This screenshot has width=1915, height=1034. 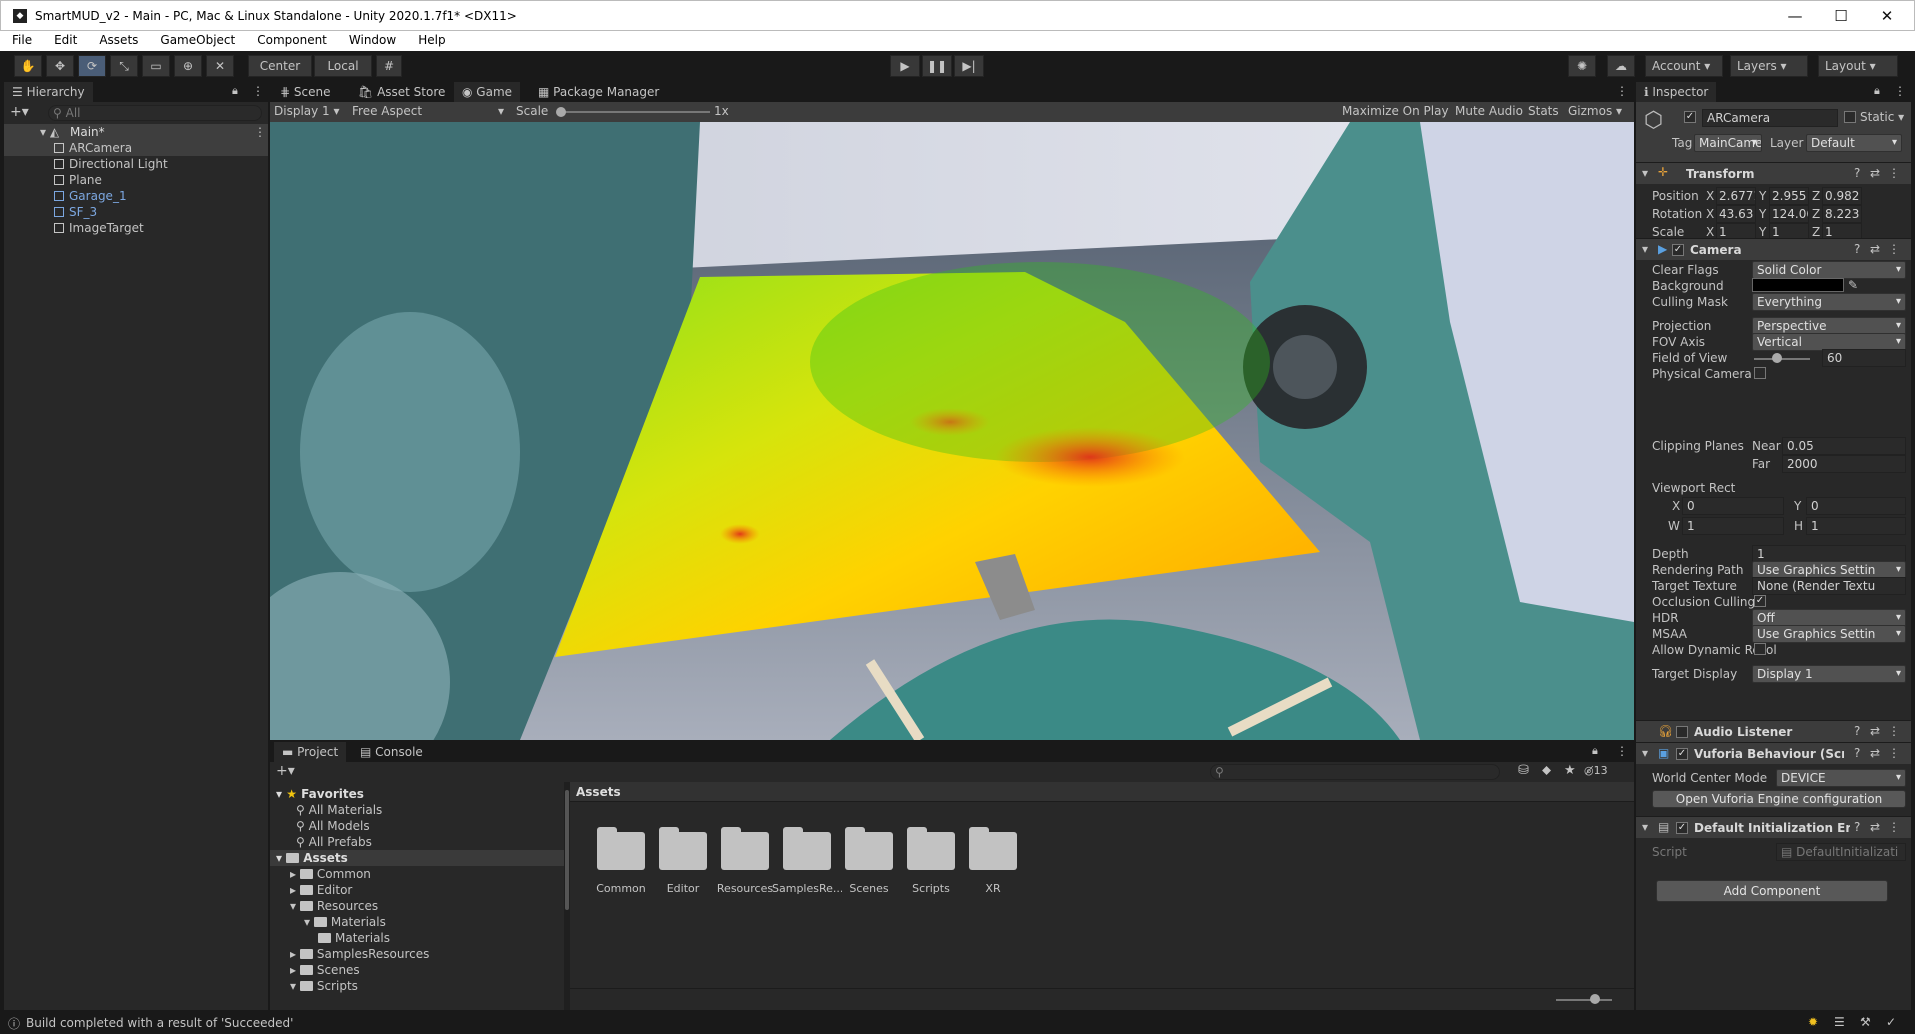 What do you see at coordinates (339, 810) in the screenshot?
I see `favorite-item: ⚲ All Materials` at bounding box center [339, 810].